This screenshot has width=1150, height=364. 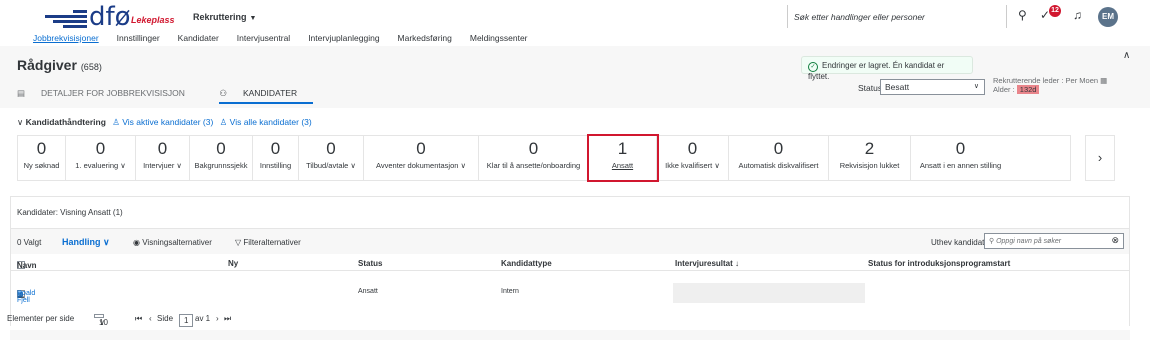 I want to click on step-automatisk-diskvalifisert: 0 Automatisk diskvalifisert, so click(x=779, y=158).